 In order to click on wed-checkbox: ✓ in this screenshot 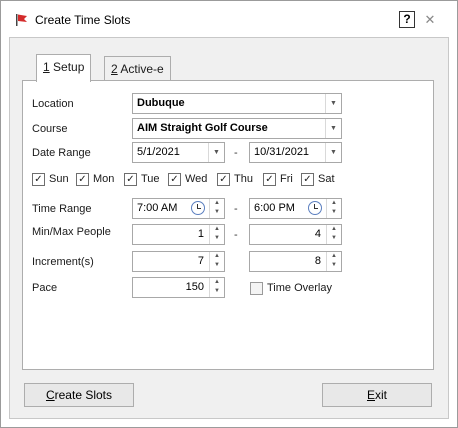, I will do `click(174, 179)`.